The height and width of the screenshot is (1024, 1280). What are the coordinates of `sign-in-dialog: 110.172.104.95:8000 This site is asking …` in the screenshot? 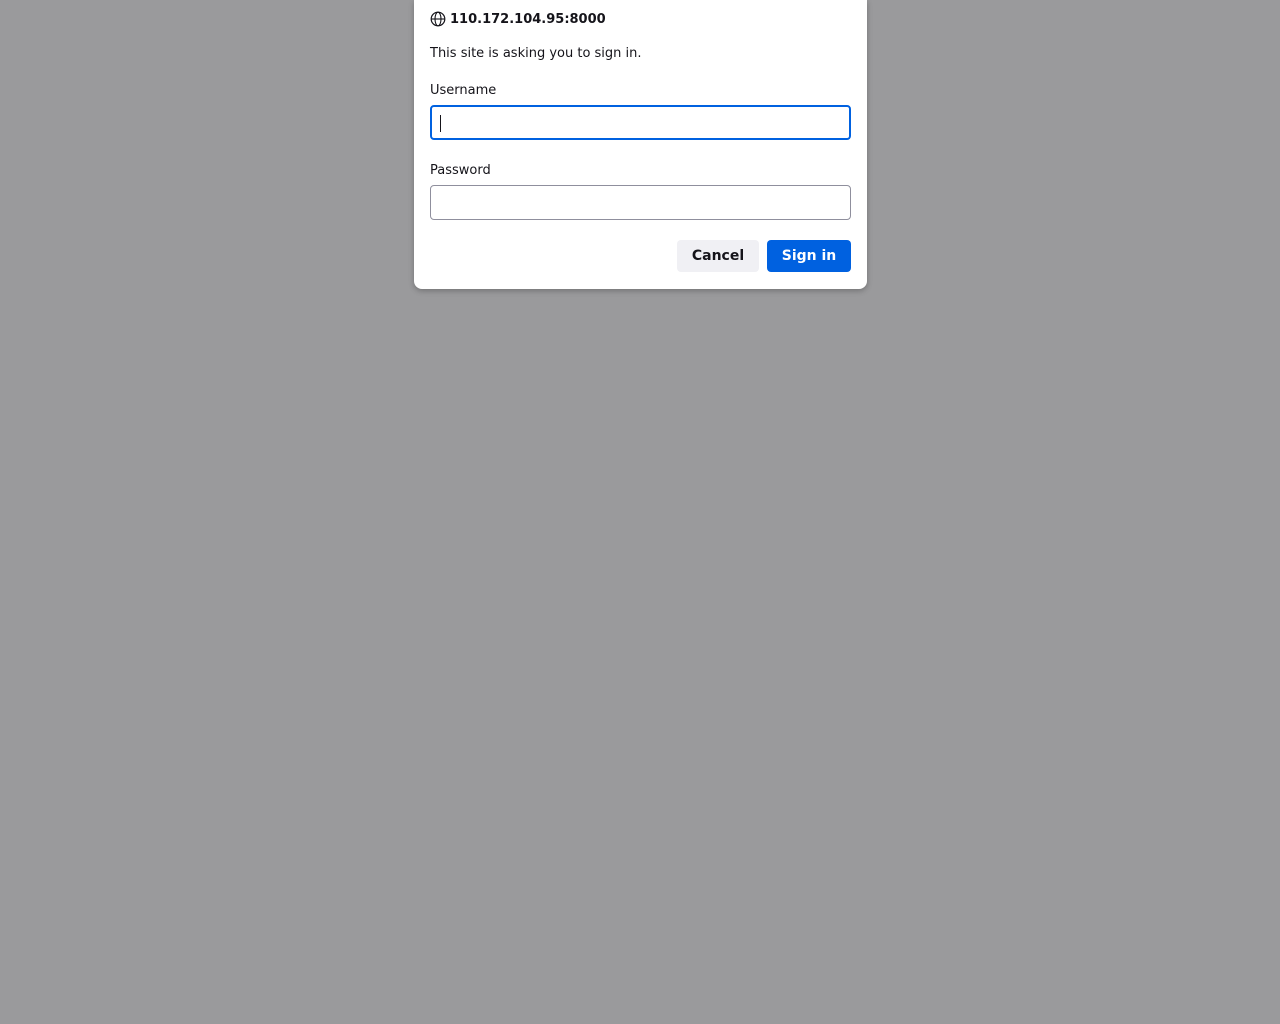 It's located at (640, 144).